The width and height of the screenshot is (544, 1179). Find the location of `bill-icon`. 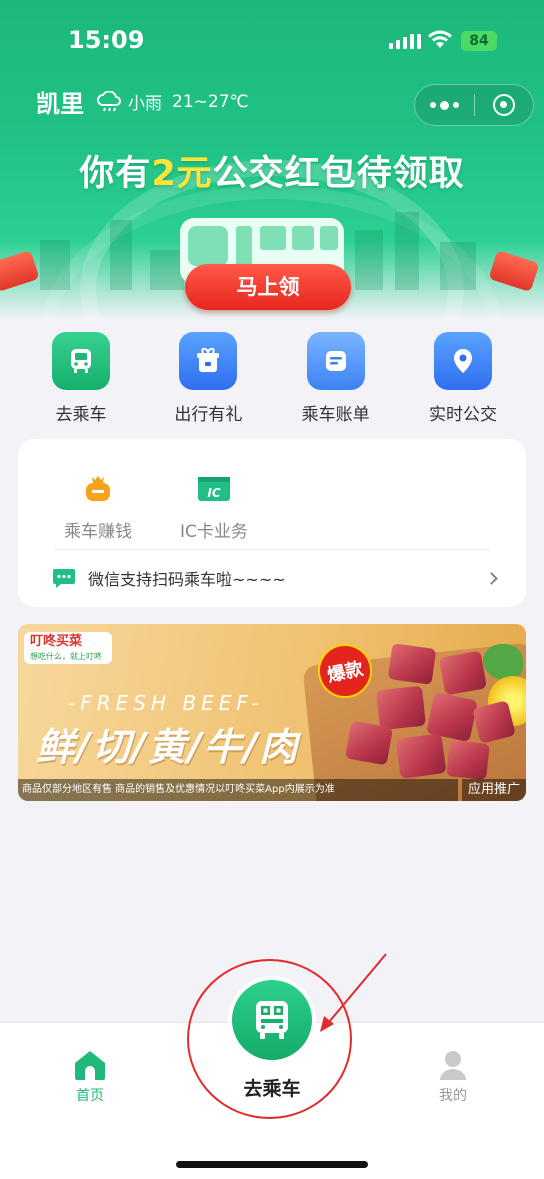

bill-icon is located at coordinates (335, 361).